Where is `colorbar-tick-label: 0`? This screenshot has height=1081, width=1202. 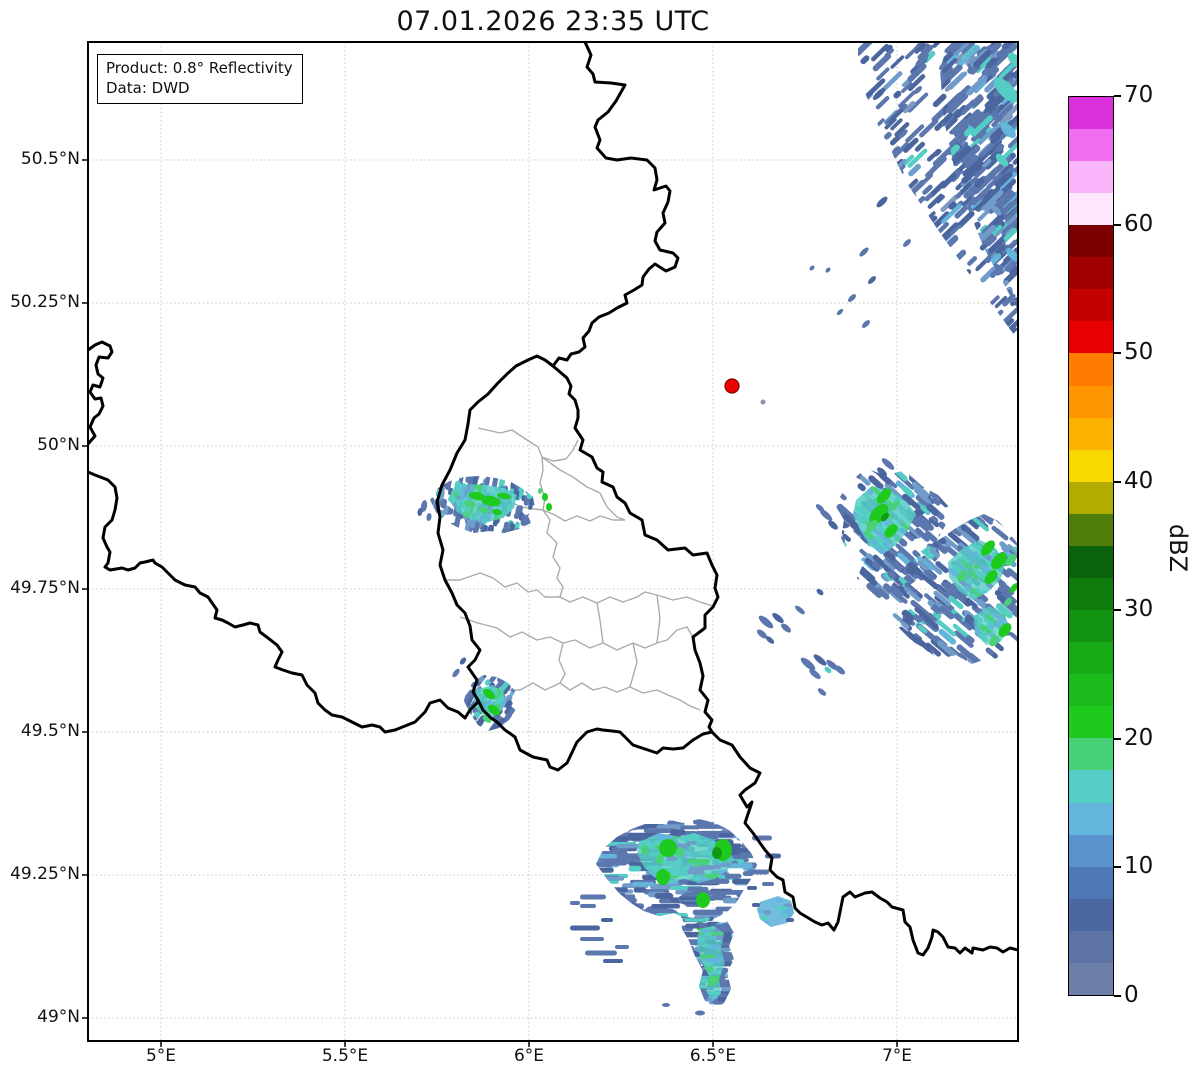
colorbar-tick-label: 0 is located at coordinates (1131, 995).